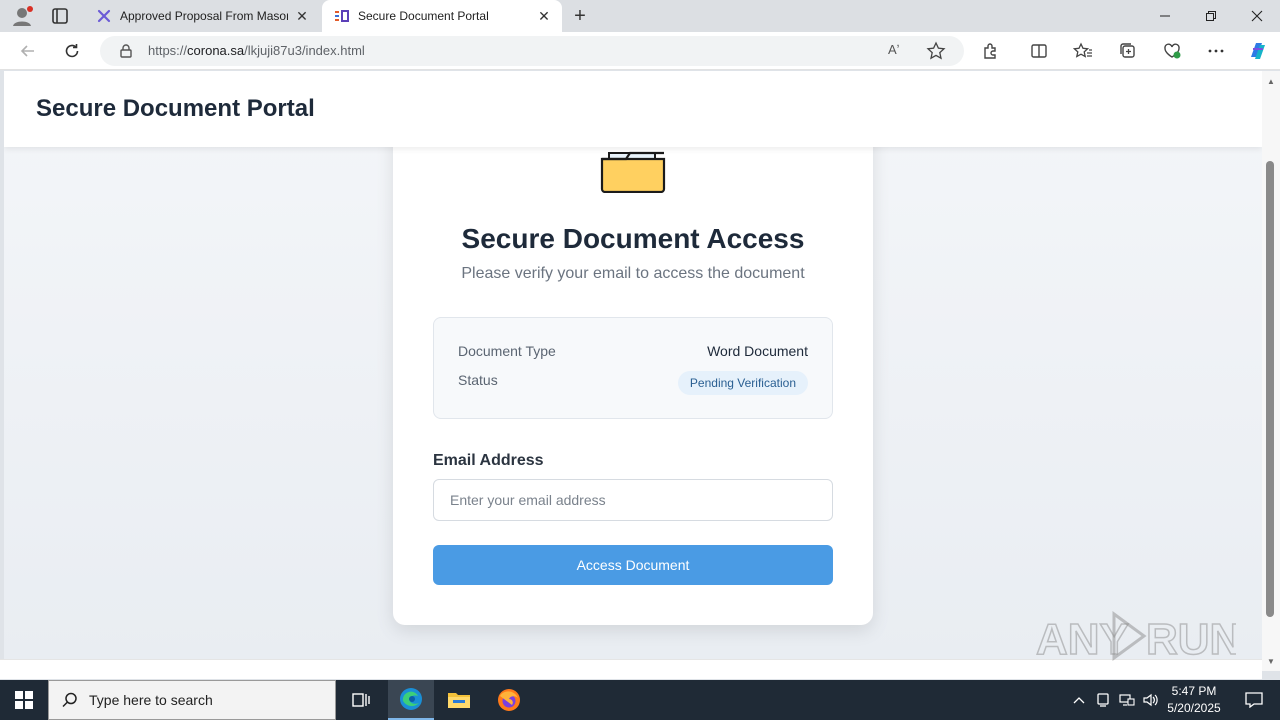 Image resolution: width=1280 pixels, height=720 pixels. Describe the element at coordinates (1271, 82) in the screenshot. I see `scroll-up-icon: ▲` at that location.